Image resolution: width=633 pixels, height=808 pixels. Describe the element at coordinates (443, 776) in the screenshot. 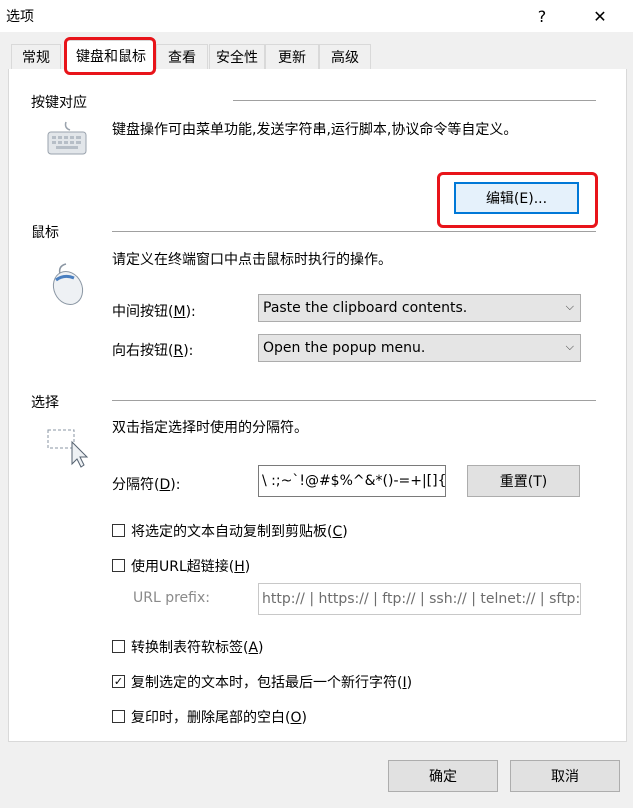

I see `ok-button: 确定` at that location.